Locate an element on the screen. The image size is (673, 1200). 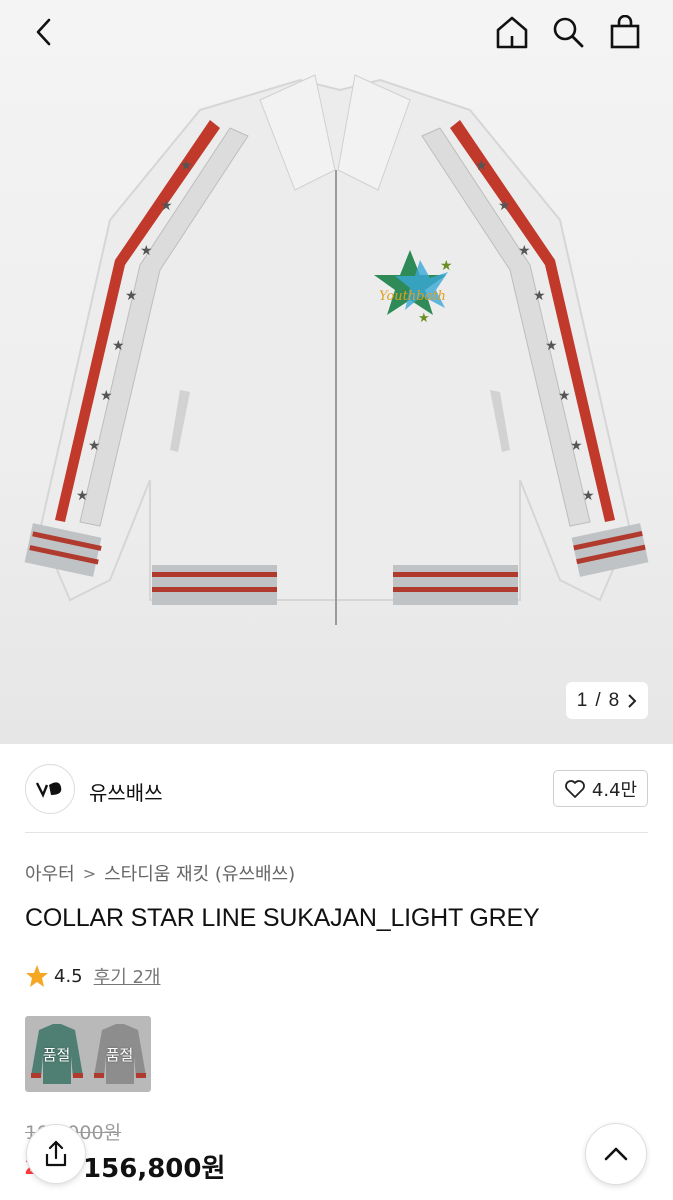
brand-logo is located at coordinates (50, 789).